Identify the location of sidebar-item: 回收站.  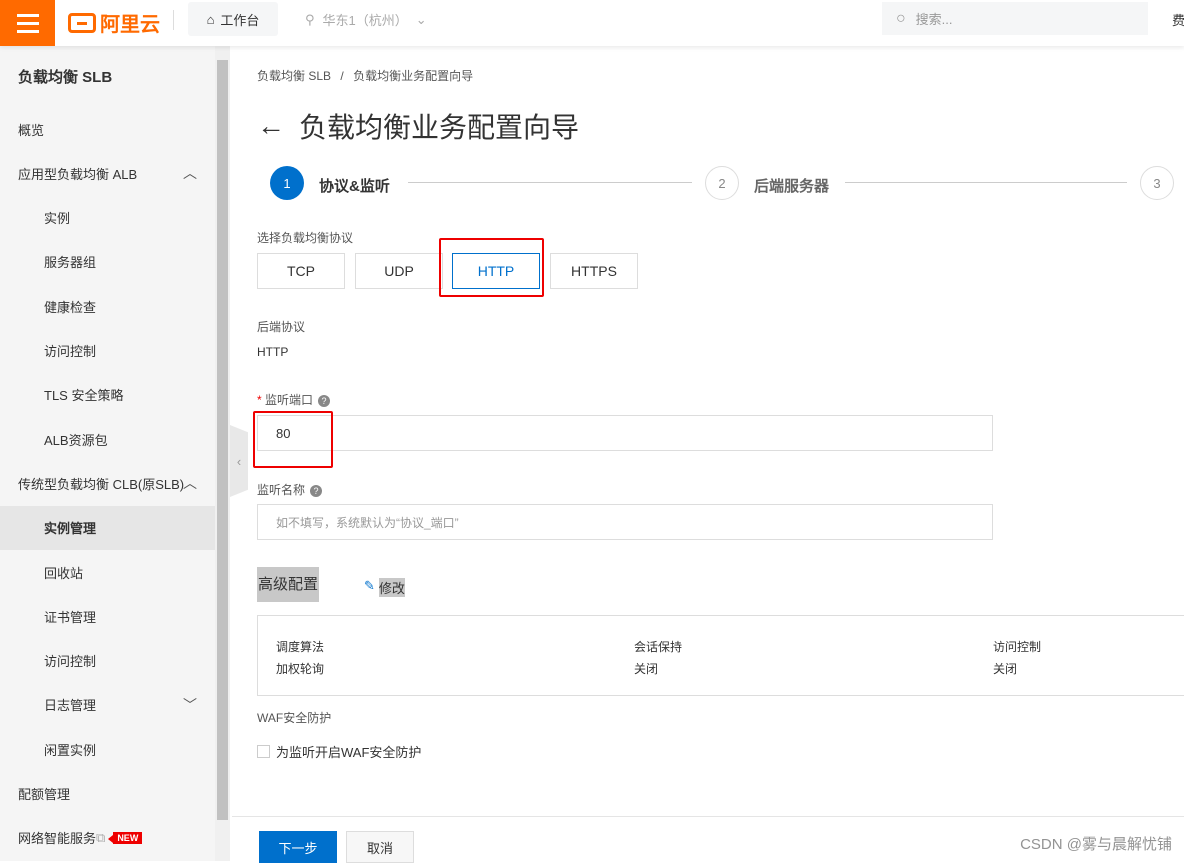
(107, 572).